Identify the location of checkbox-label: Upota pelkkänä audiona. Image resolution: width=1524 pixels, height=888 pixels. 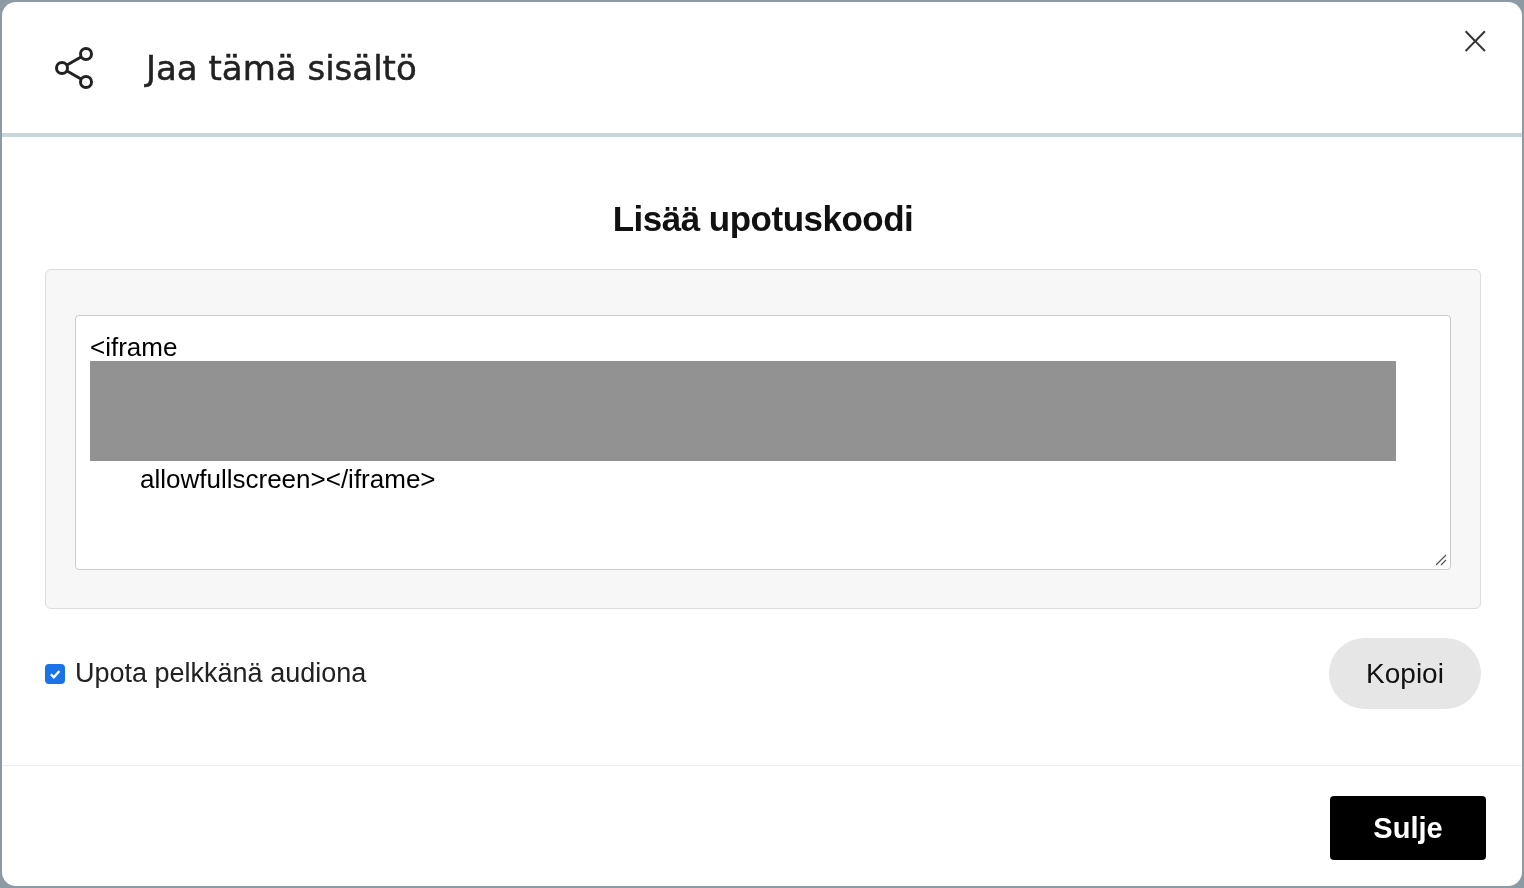
(221, 673).